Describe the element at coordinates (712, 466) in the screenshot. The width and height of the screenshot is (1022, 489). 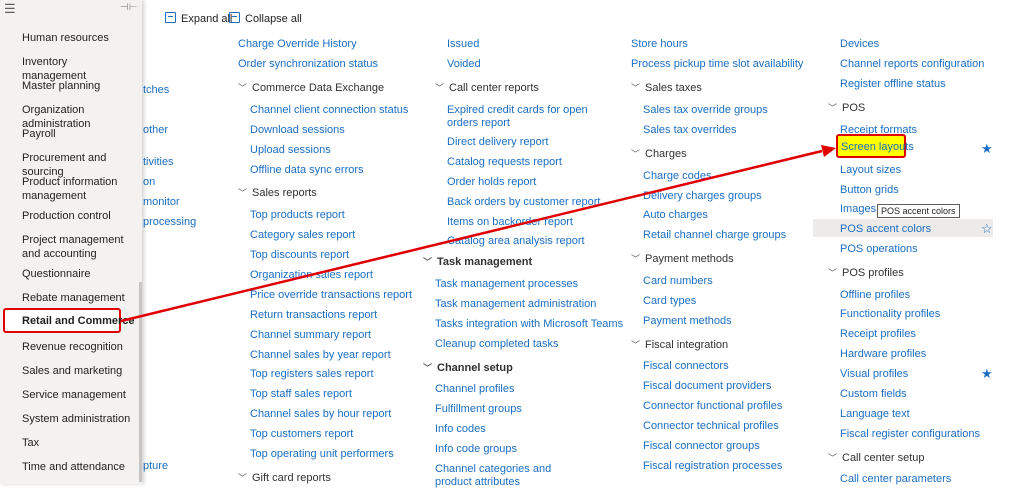
I see `link: Fiscal registration processes` at that location.